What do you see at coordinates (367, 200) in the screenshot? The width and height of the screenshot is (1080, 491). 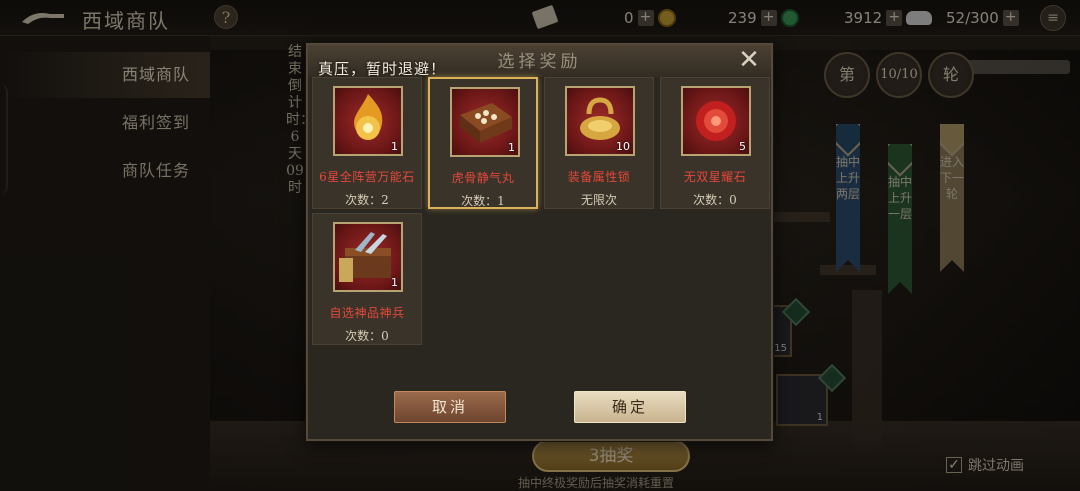 I see `remaining-count: 次数：2` at bounding box center [367, 200].